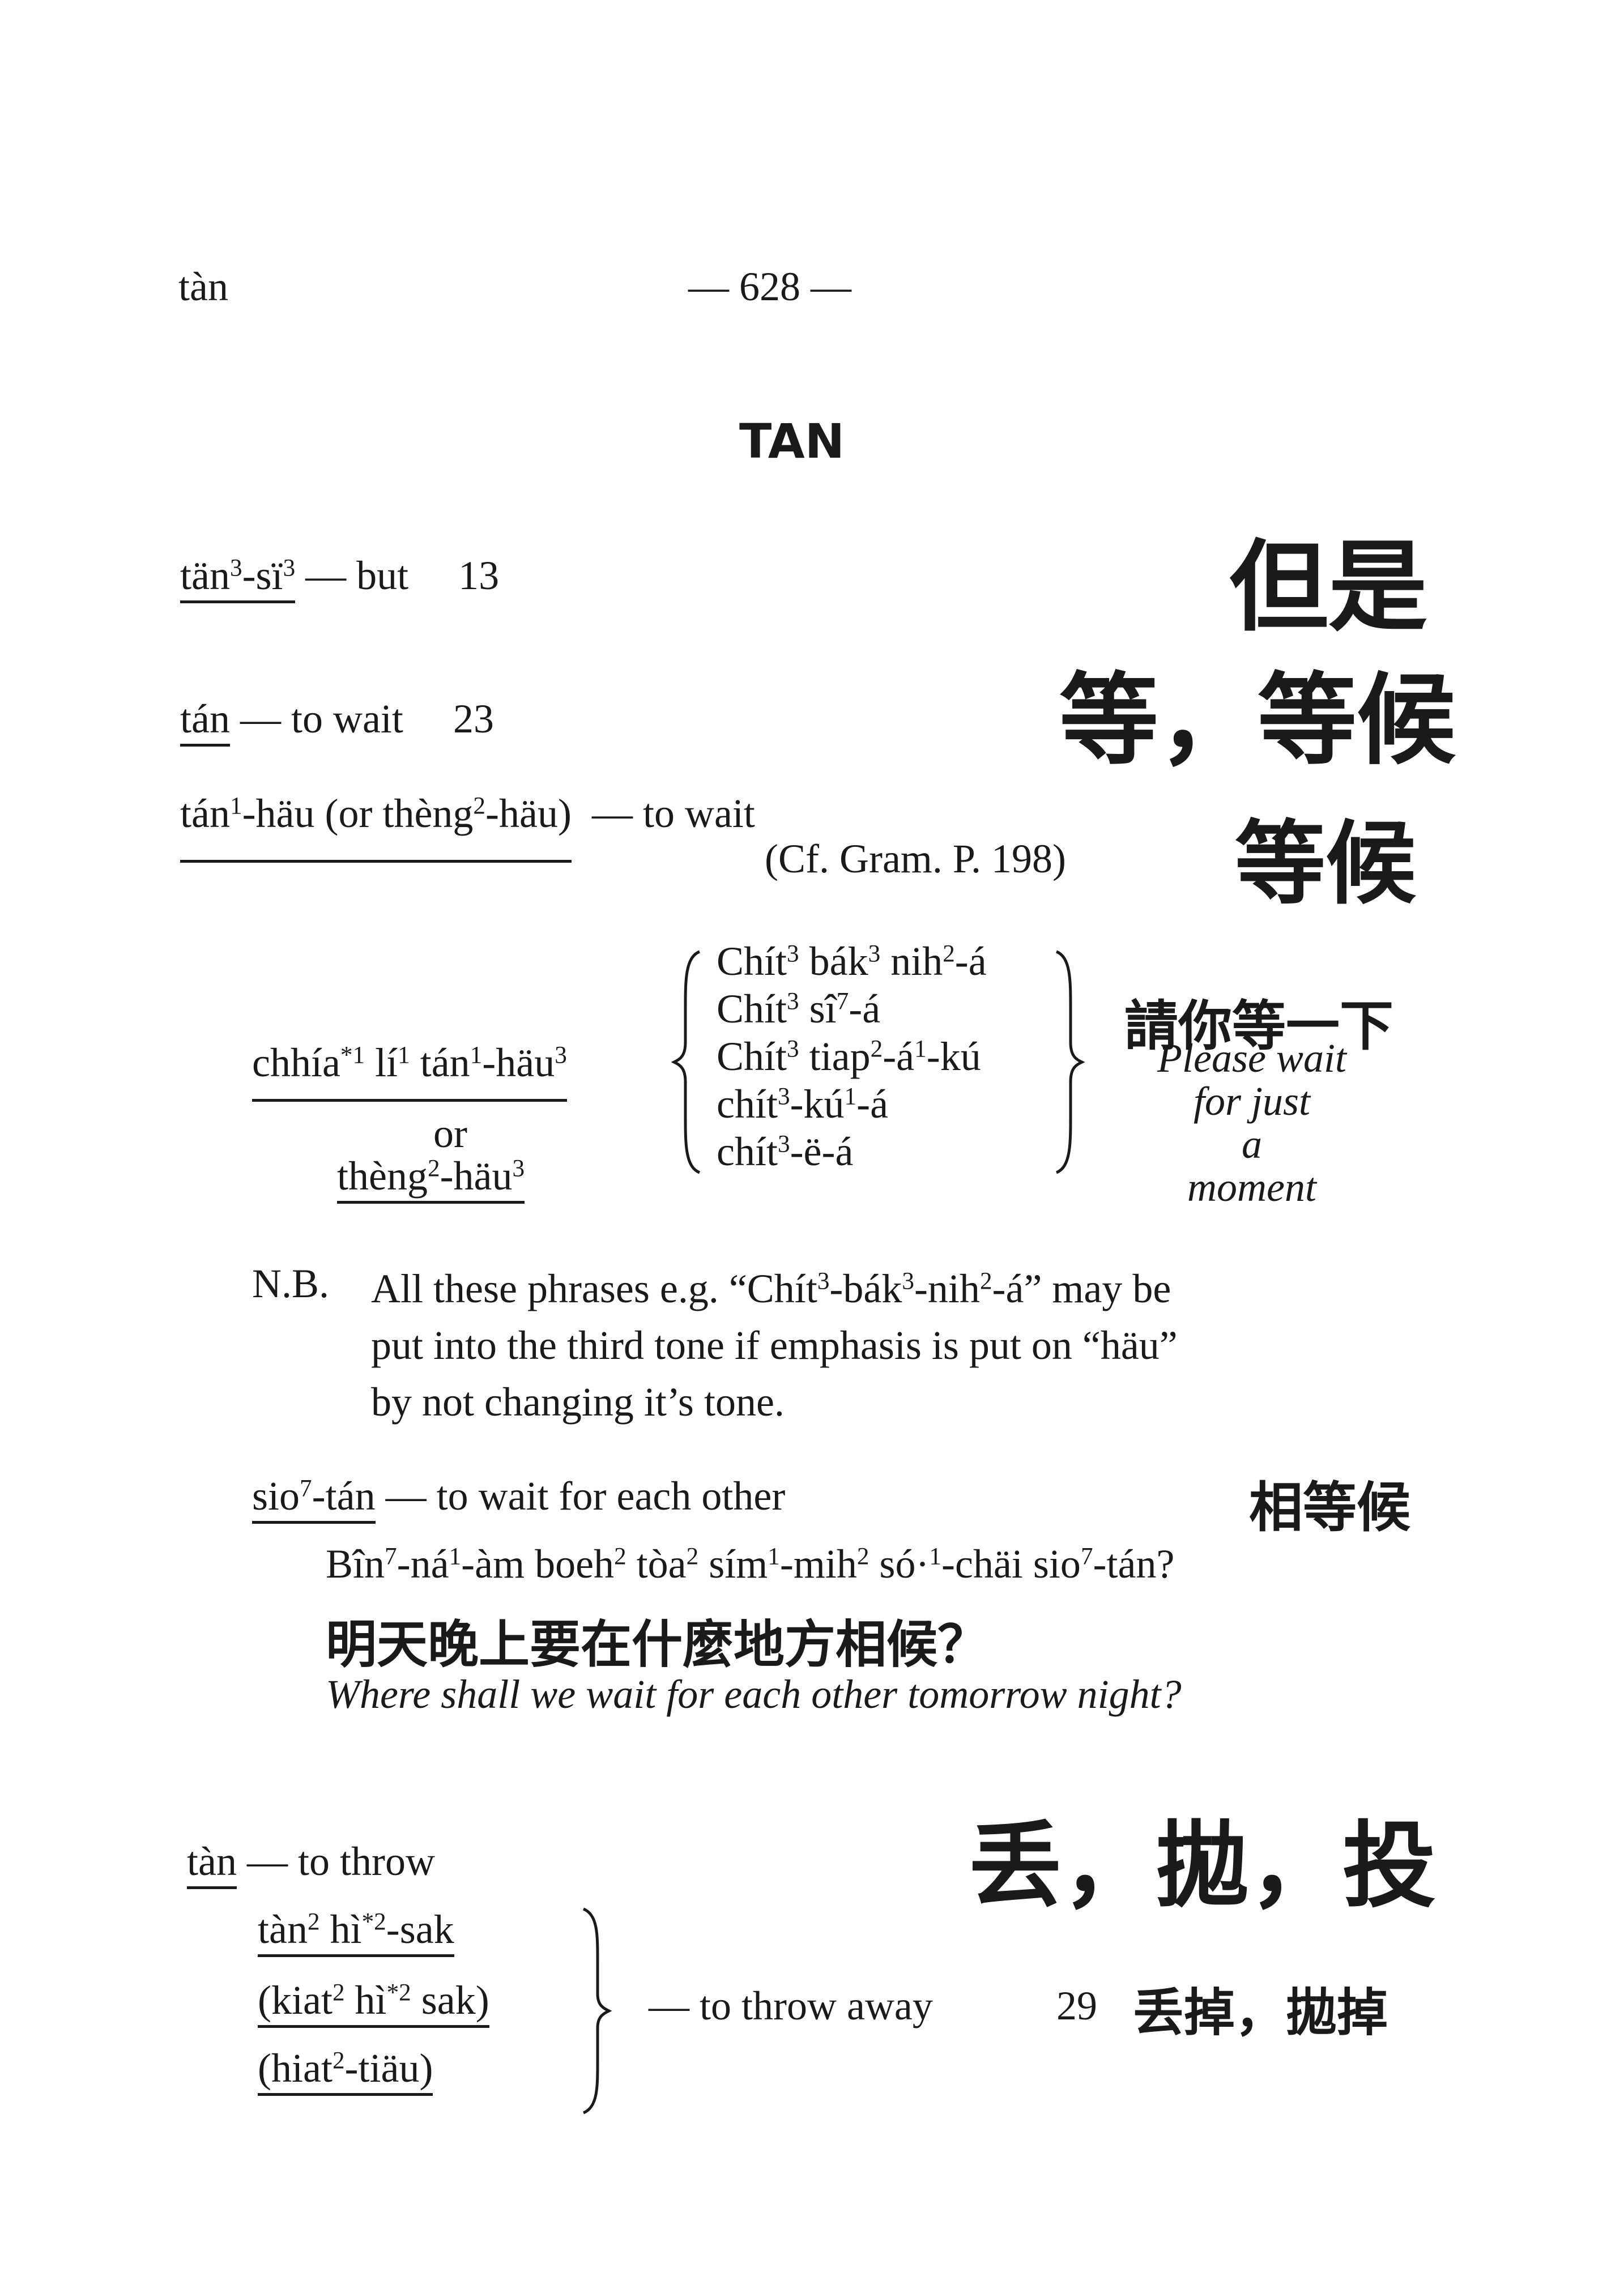 This screenshot has width=1624, height=2293. Describe the element at coordinates (479, 575) in the screenshot. I see `lesson-number: 13` at that location.